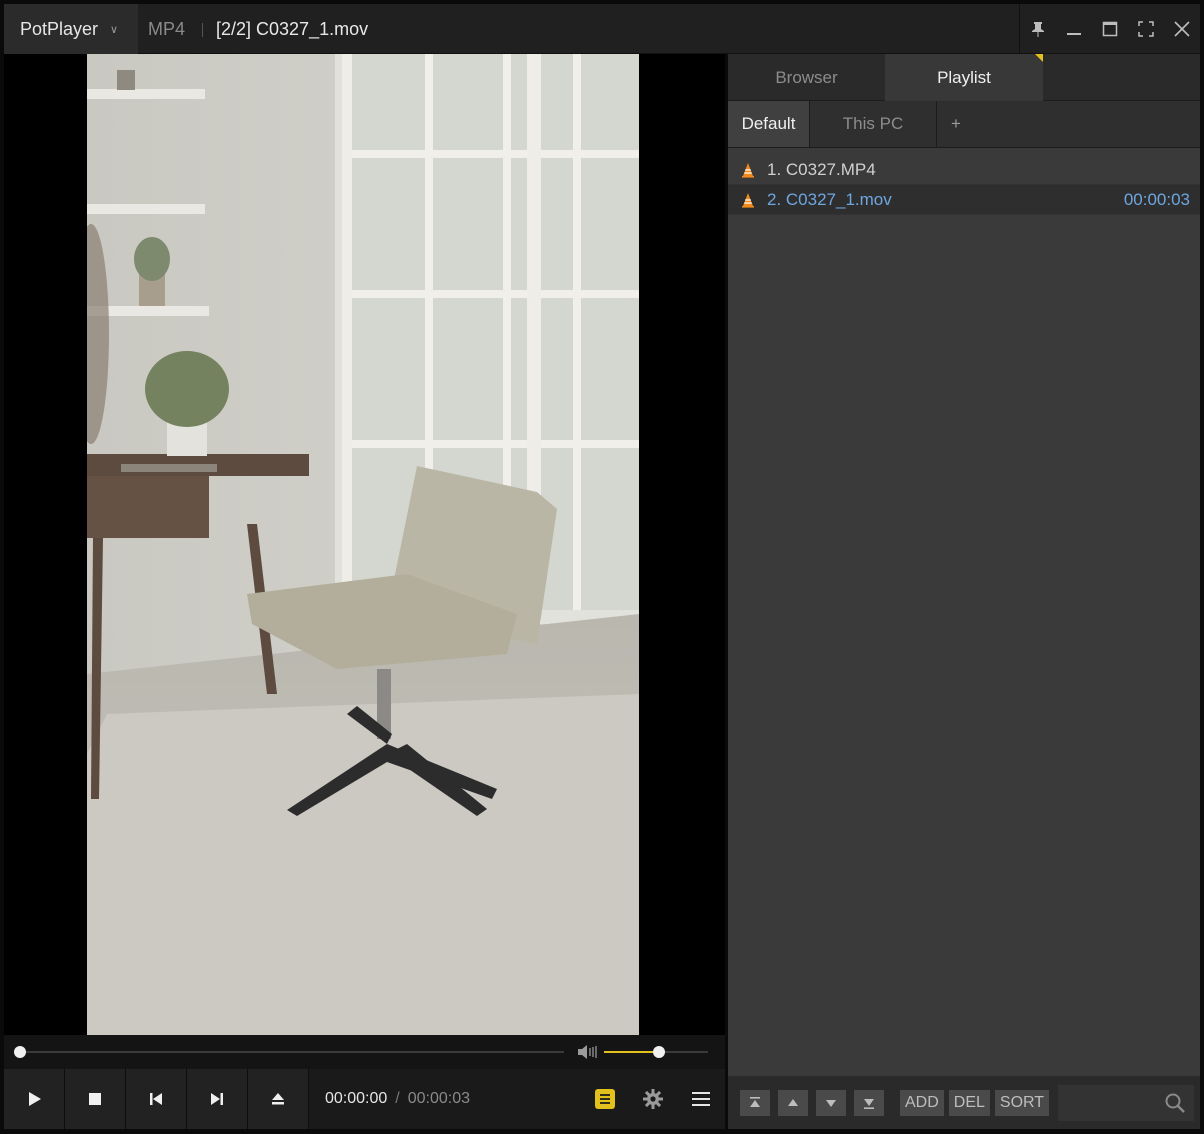 Image resolution: width=1204 pixels, height=1134 pixels. Describe the element at coordinates (1074, 34) in the screenshot. I see `minimize-icon` at that location.